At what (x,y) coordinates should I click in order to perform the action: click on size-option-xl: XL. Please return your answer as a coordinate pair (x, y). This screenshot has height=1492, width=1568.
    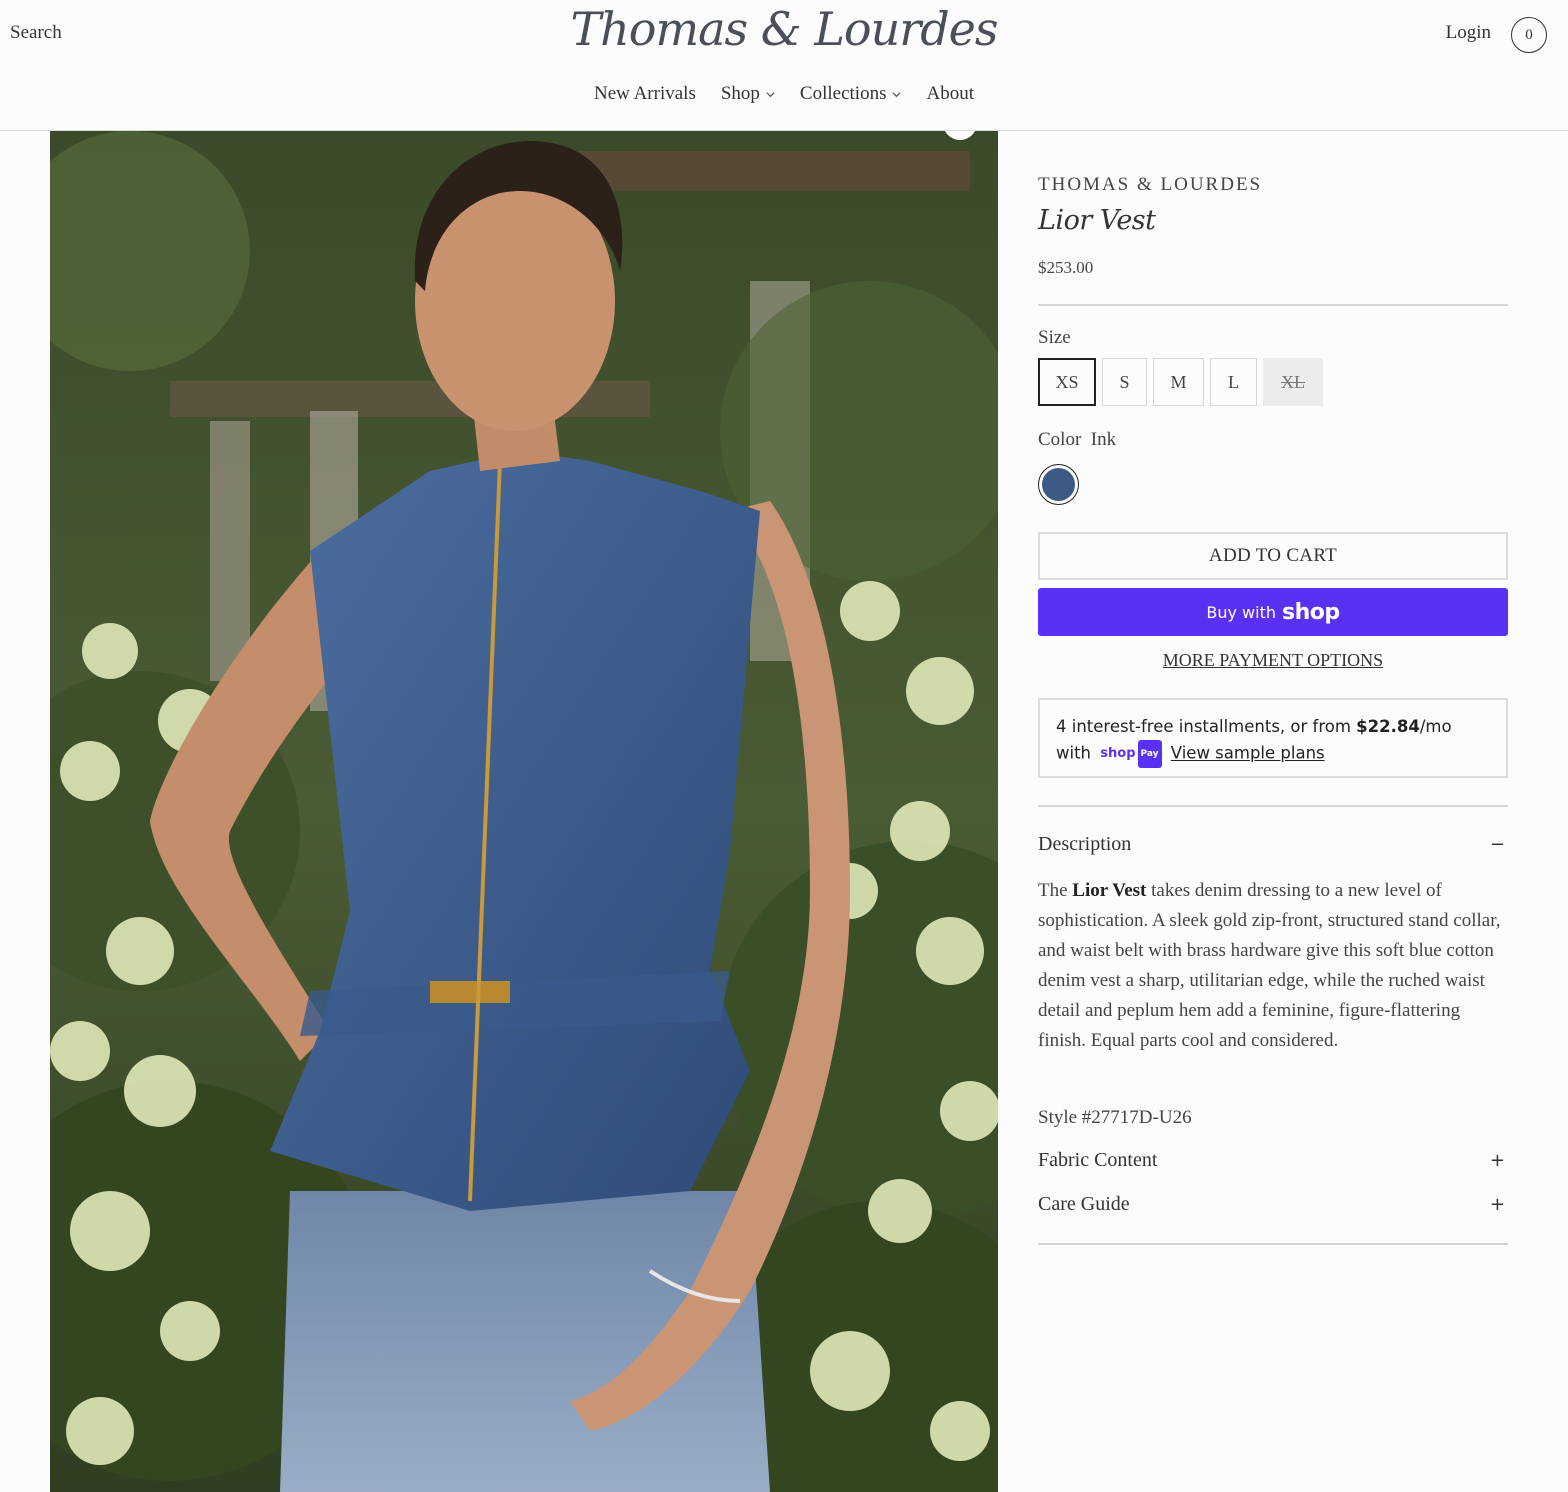
    Looking at the image, I should click on (1293, 382).